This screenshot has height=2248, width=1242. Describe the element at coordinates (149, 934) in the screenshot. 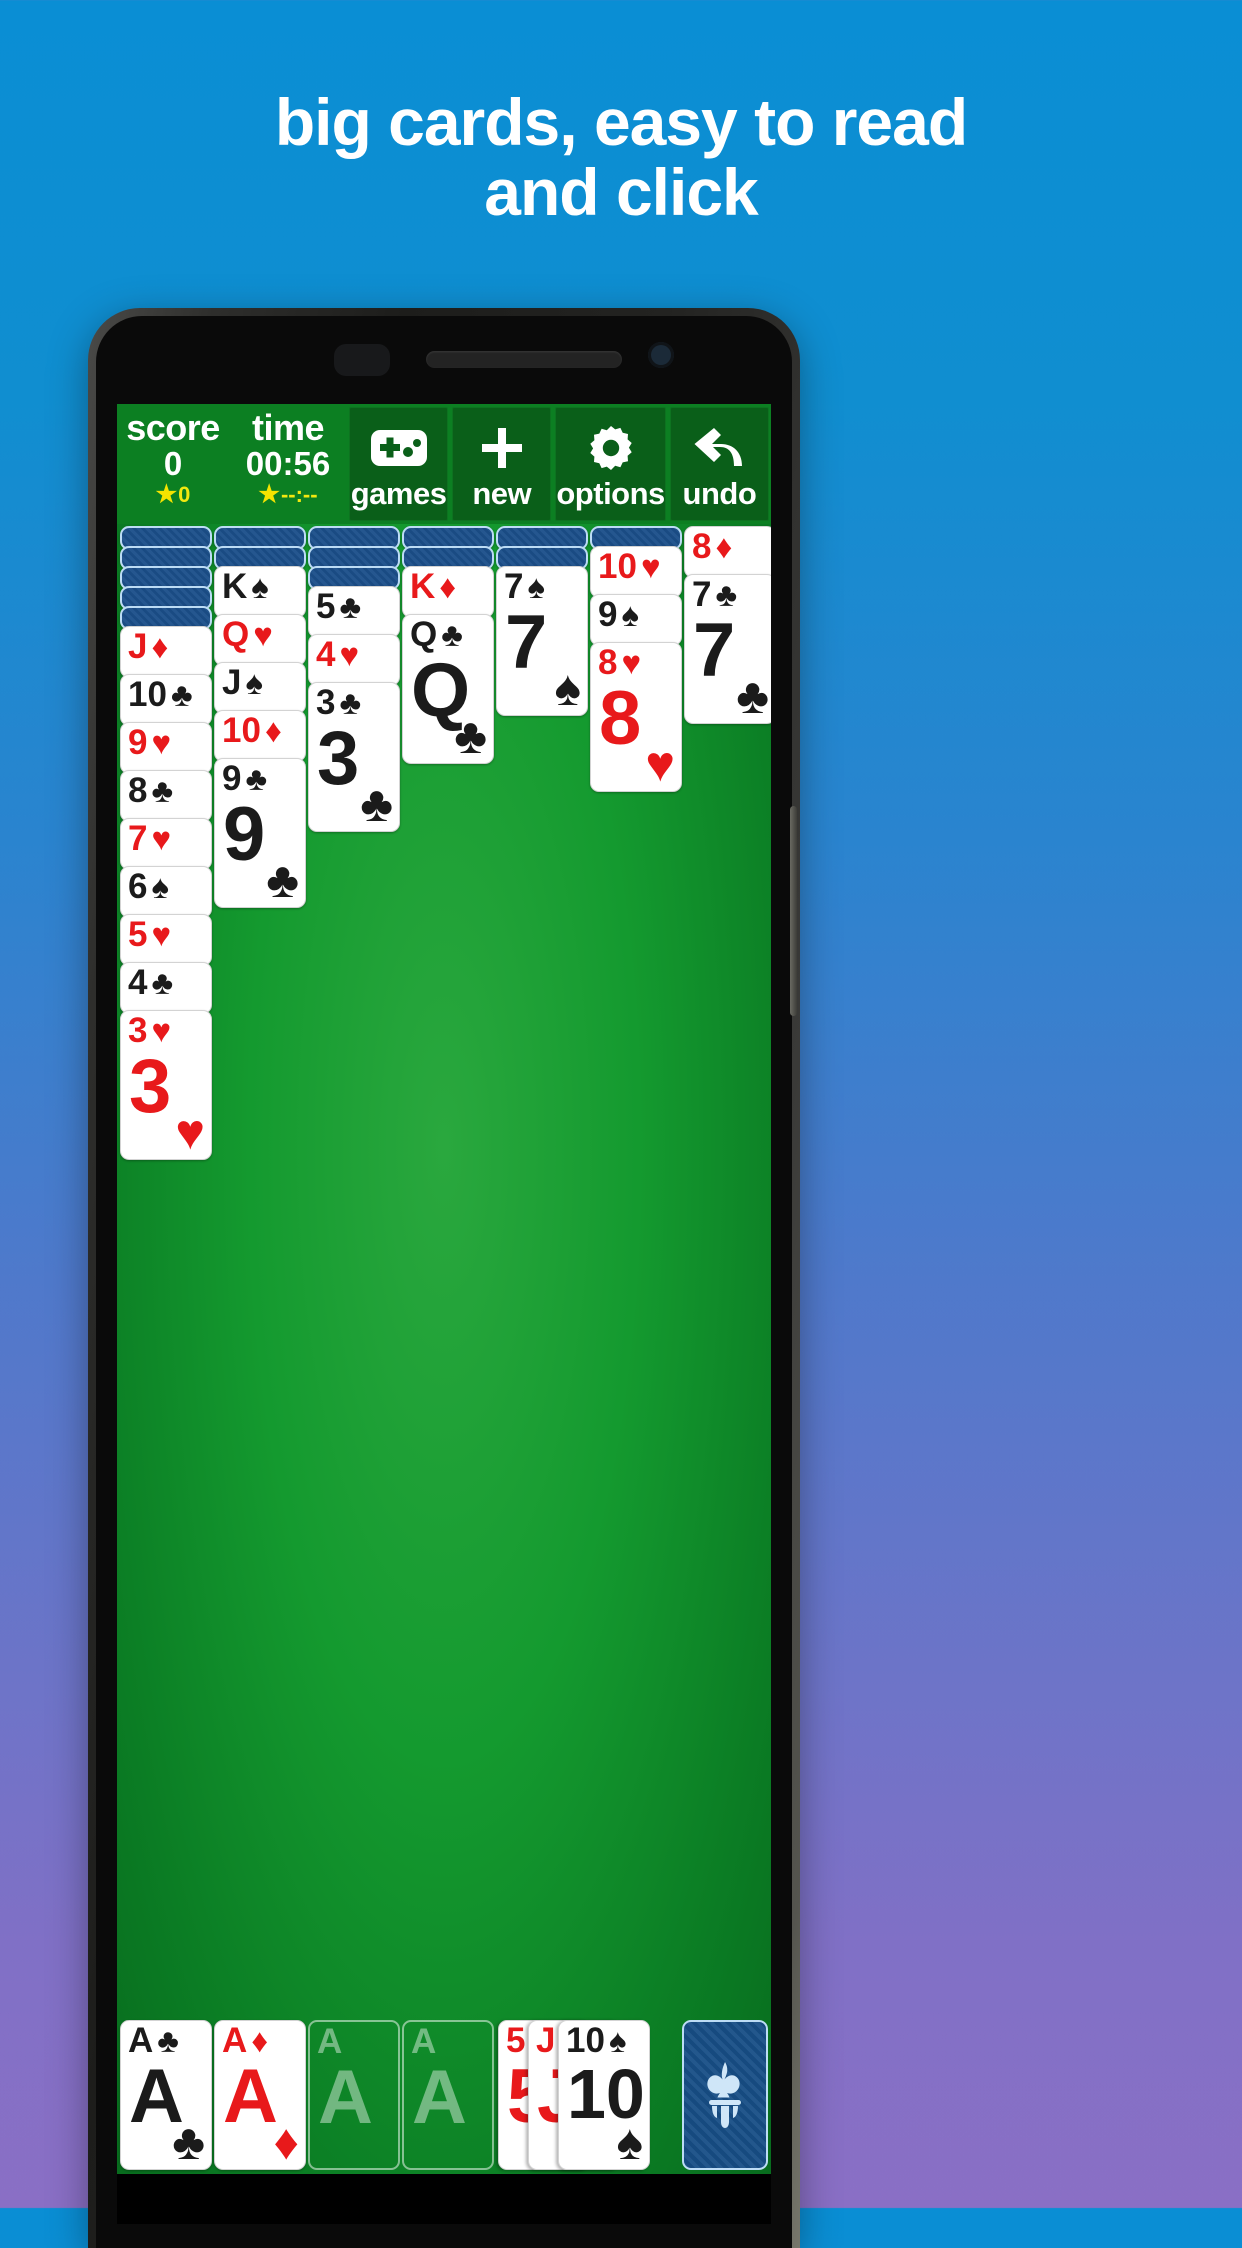

I see `card-corner-index: 5 ♥` at that location.